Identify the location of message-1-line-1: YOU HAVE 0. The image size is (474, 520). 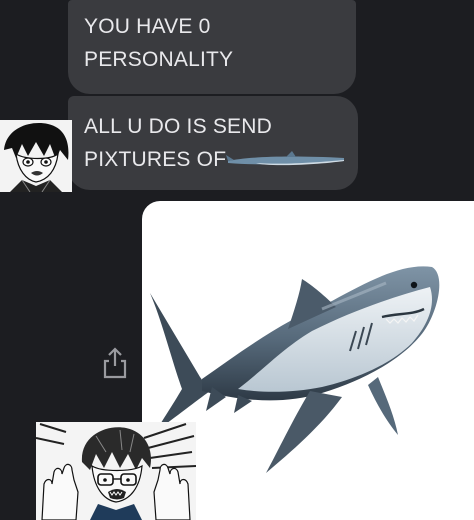
(147, 26).